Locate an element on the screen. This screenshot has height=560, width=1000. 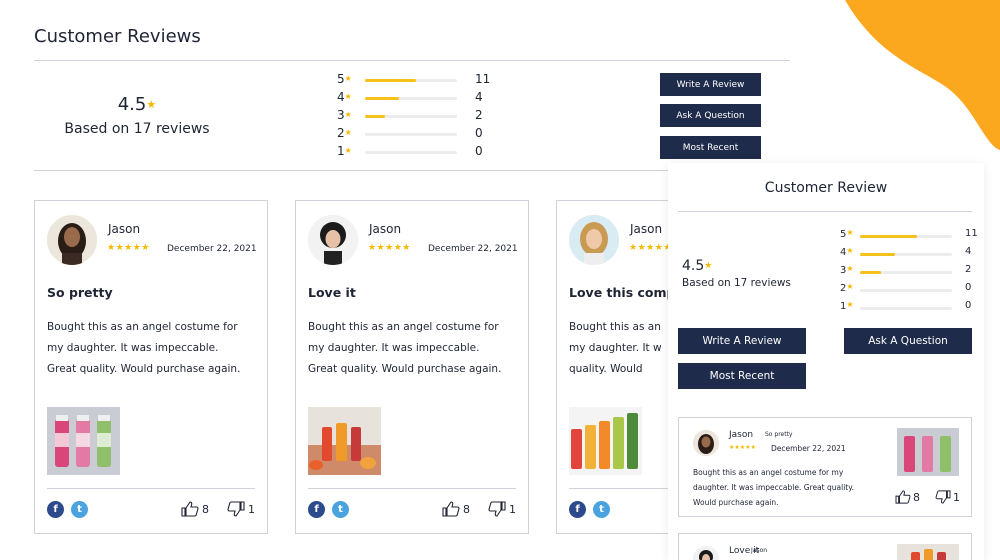
review-title: Jason is located at coordinates (759, 550).